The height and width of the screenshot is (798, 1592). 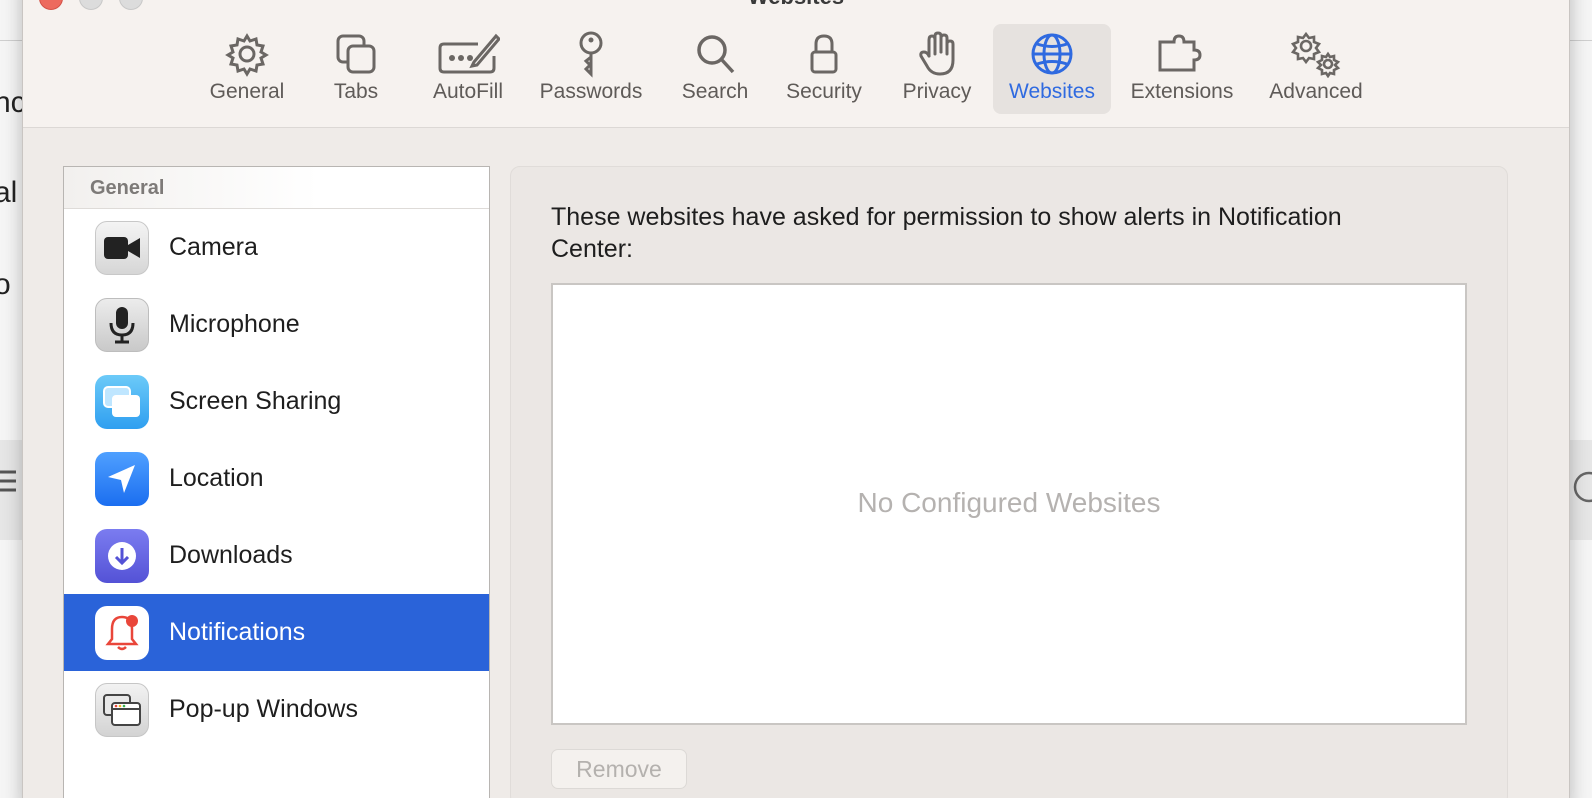 I want to click on microphone-icon, so click(x=122, y=324).